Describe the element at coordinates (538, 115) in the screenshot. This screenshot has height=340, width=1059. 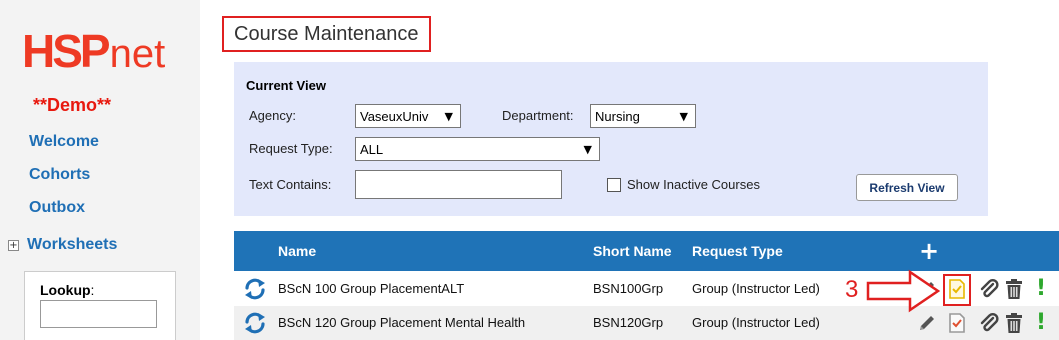
I see `department-label: Department:` at that location.